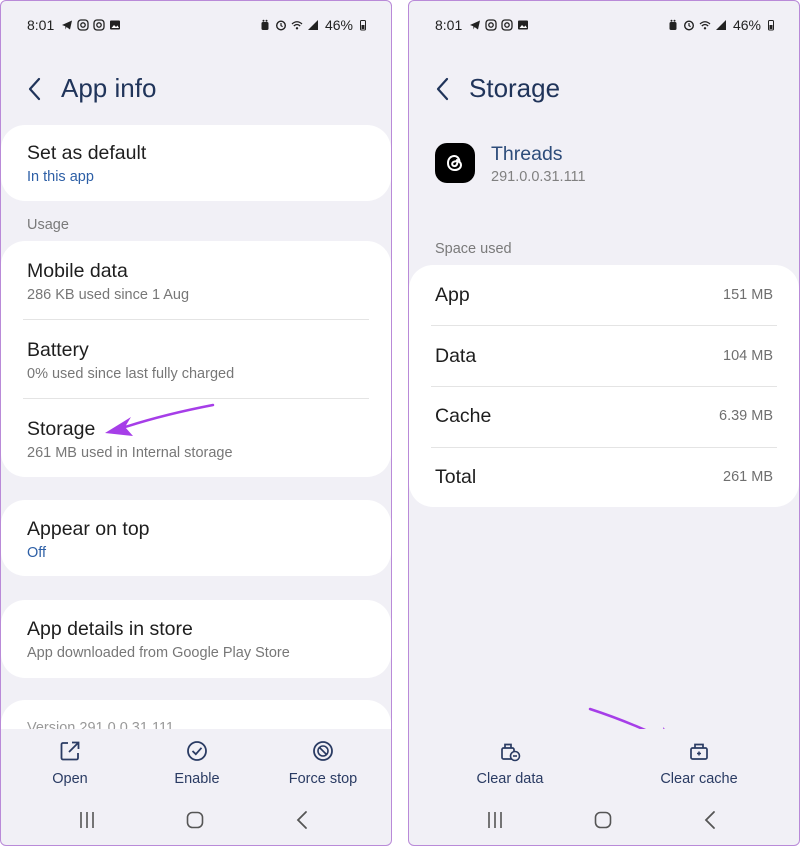 The width and height of the screenshot is (800, 846). I want to click on page-title: App info, so click(109, 88).